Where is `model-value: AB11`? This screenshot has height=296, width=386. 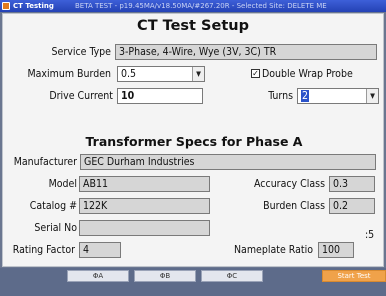 model-value: AB11 is located at coordinates (95, 184).